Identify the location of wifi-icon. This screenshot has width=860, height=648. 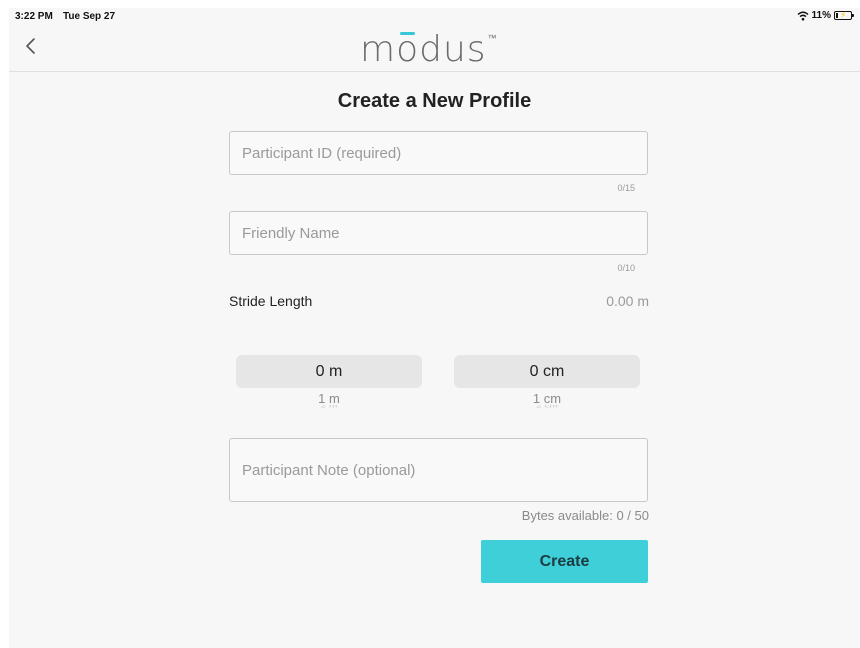
(803, 15).